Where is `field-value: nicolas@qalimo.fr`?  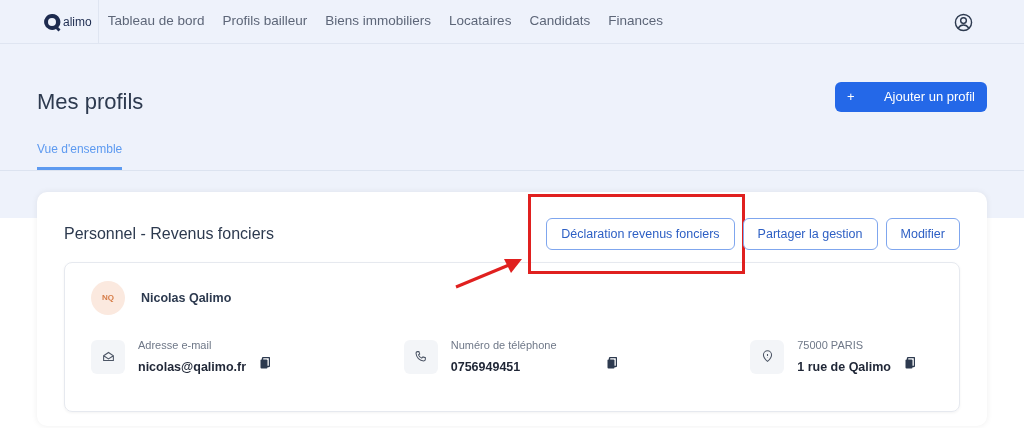
field-value: nicolas@qalimo.fr is located at coordinates (192, 367).